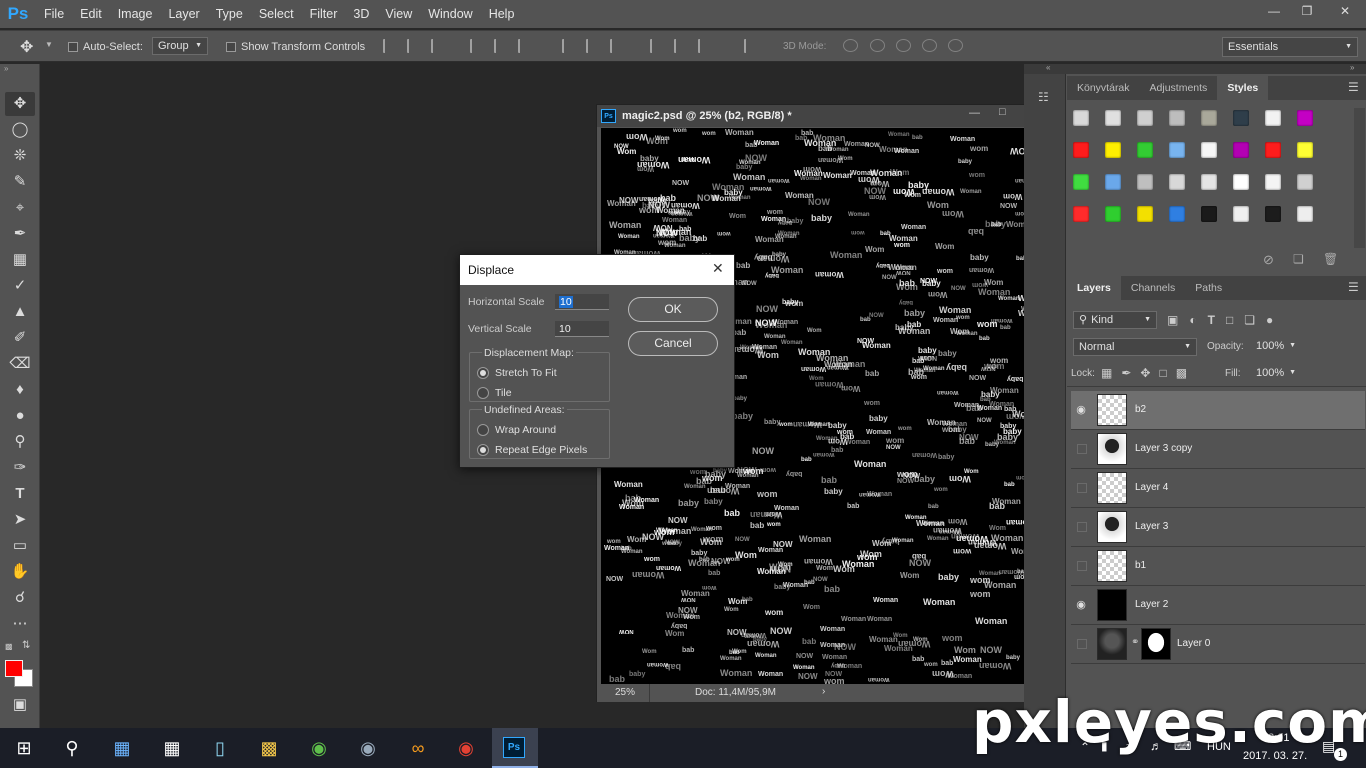 This screenshot has width=1366, height=768. What do you see at coordinates (20, 546) in the screenshot?
I see `rectangle-icon: ▭` at bounding box center [20, 546].